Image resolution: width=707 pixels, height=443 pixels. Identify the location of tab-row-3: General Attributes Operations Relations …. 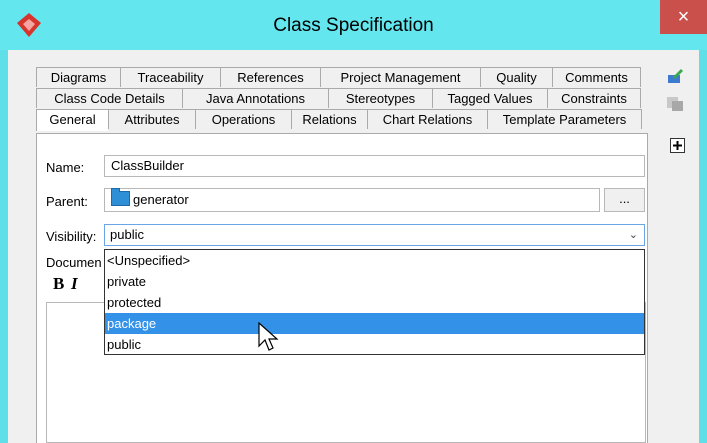
(339, 120).